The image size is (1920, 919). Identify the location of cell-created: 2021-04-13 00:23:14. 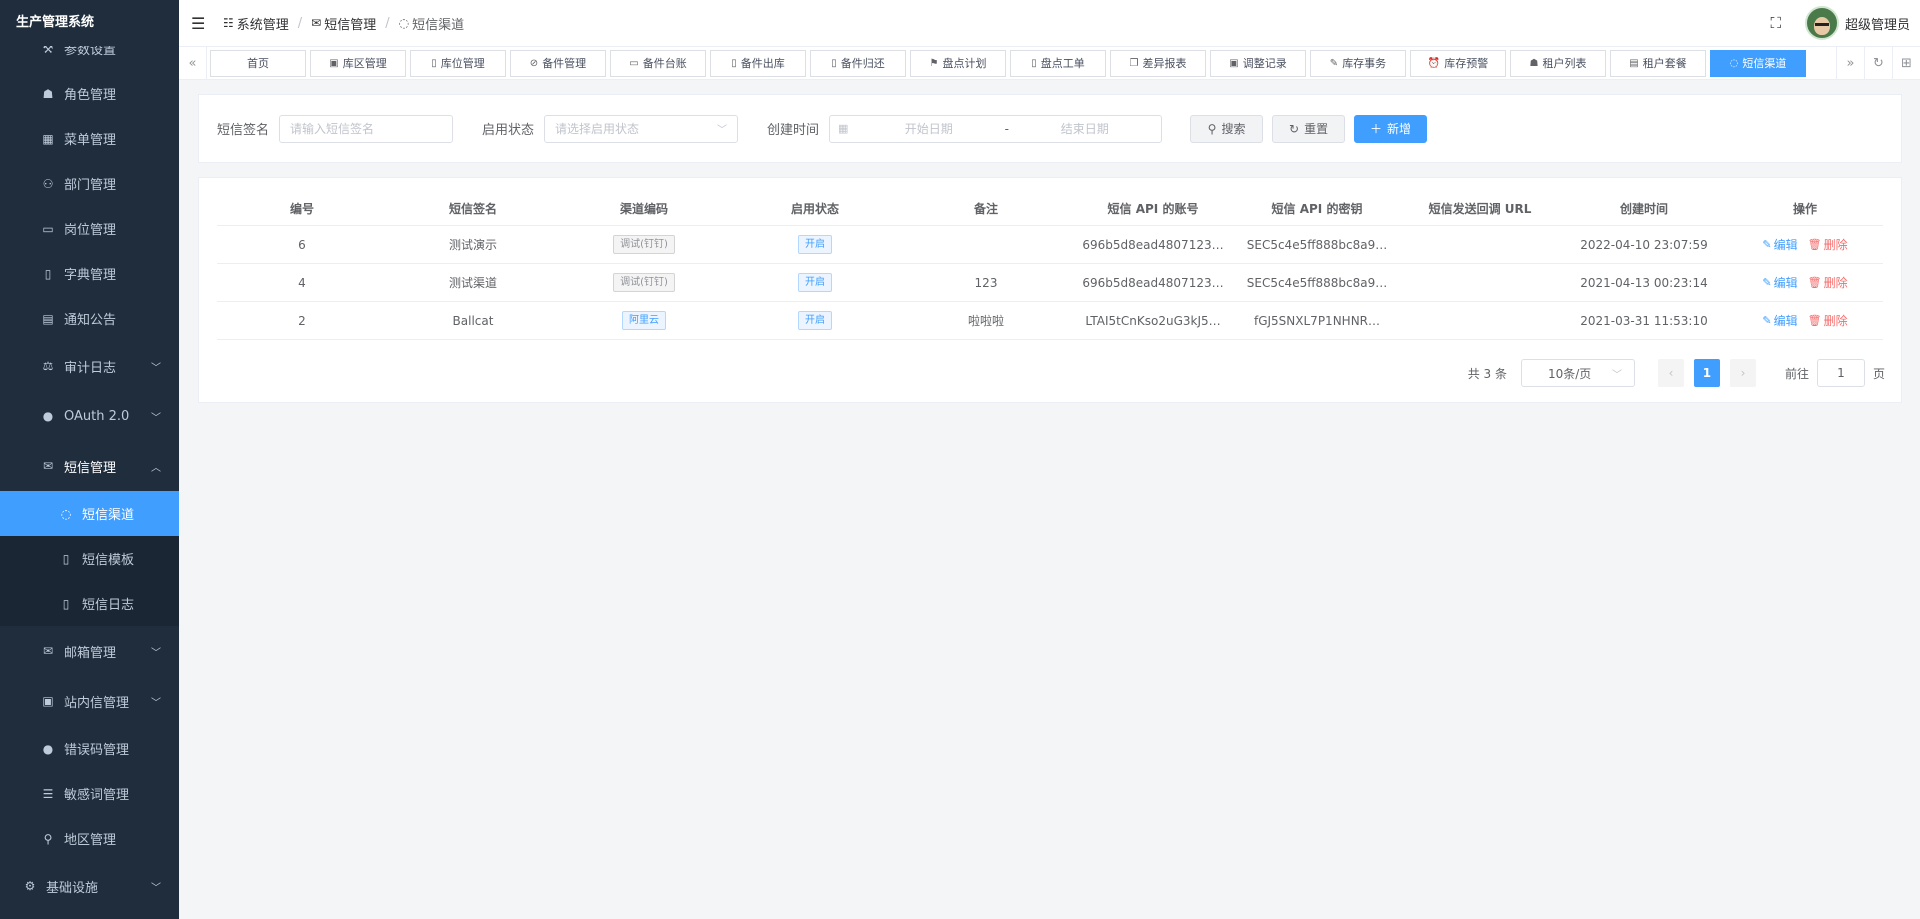
(1644, 282).